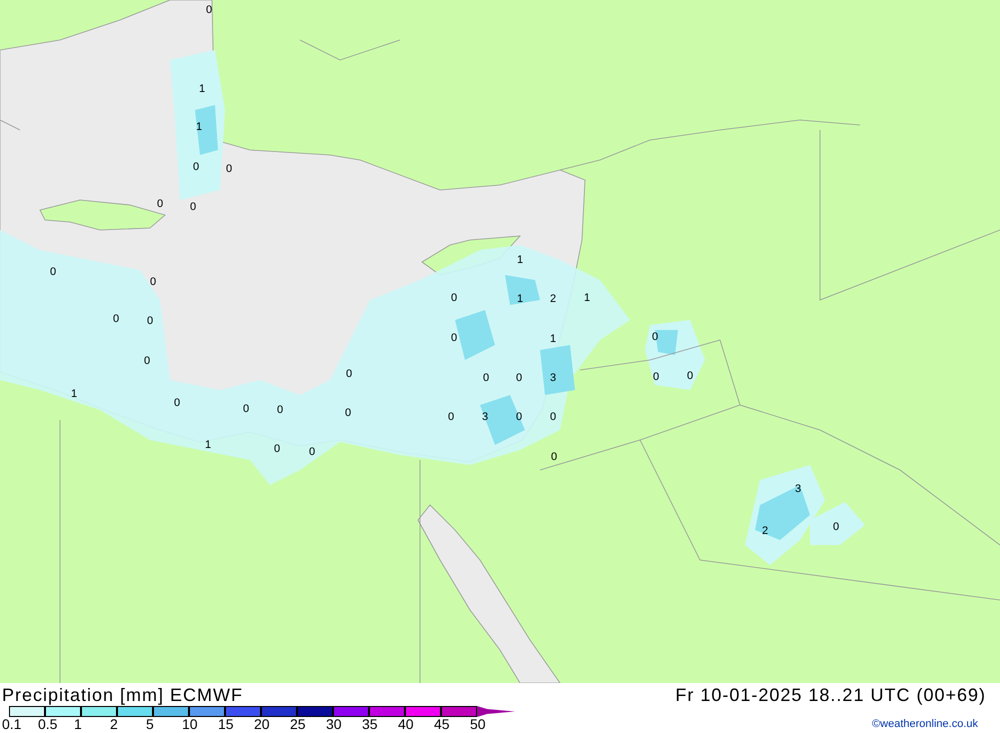  Describe the element at coordinates (78, 724) in the screenshot. I see `legend-label: 1` at that location.